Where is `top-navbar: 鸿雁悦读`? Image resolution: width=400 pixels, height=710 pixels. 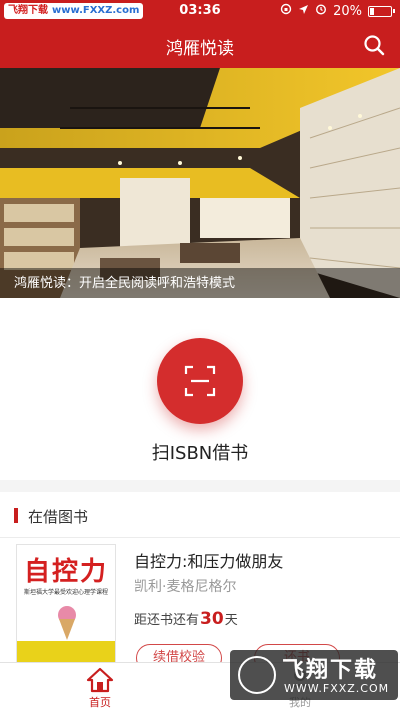
top-navbar: 鸿雁悦读 is located at coordinates (200, 45).